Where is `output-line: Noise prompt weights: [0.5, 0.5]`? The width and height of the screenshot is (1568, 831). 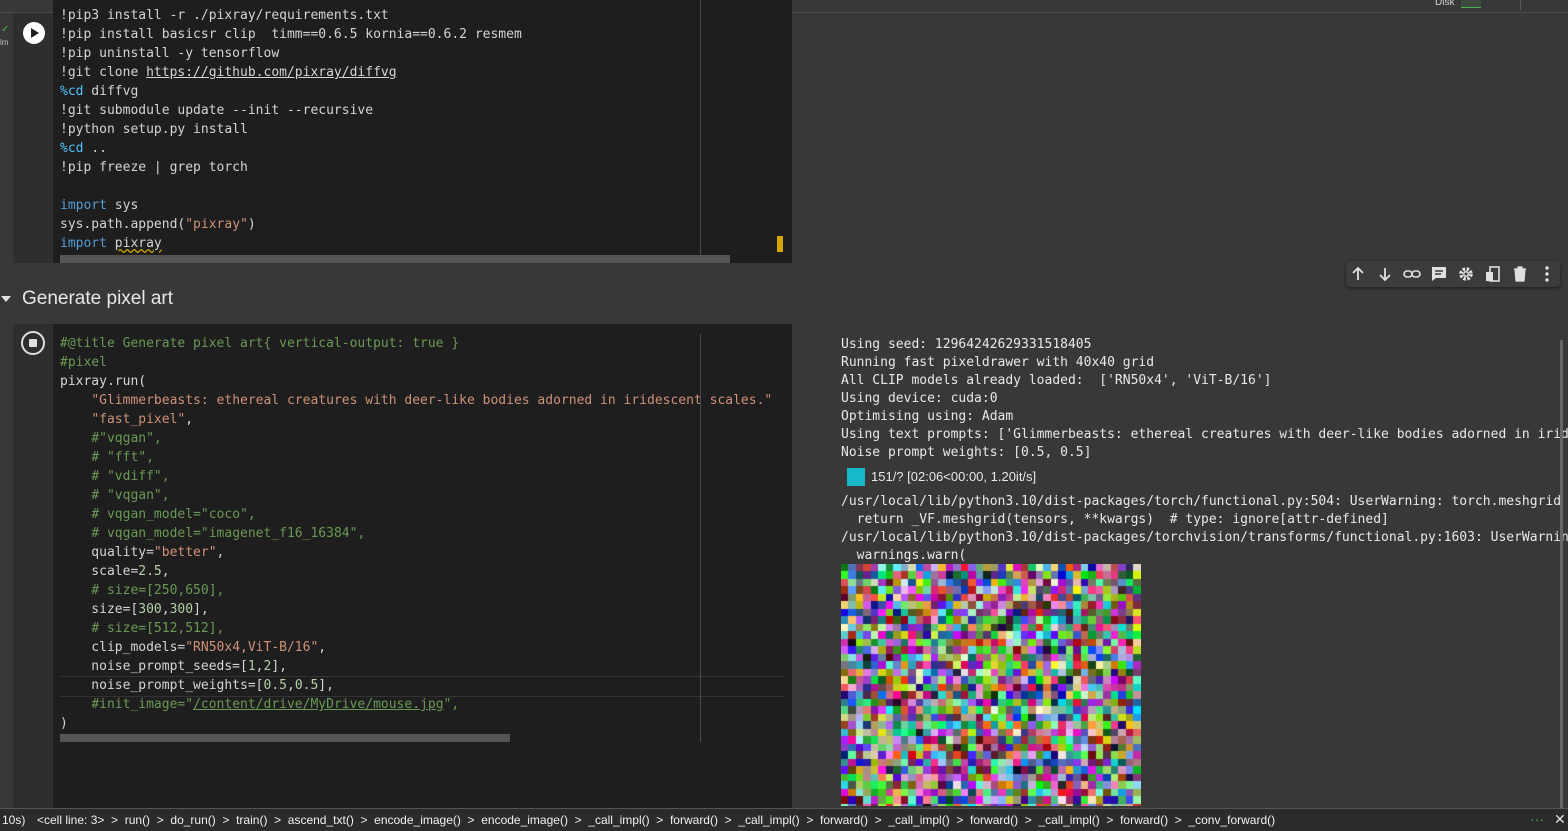
output-line: Noise prompt weights: [0.5, 0.5] is located at coordinates (966, 452).